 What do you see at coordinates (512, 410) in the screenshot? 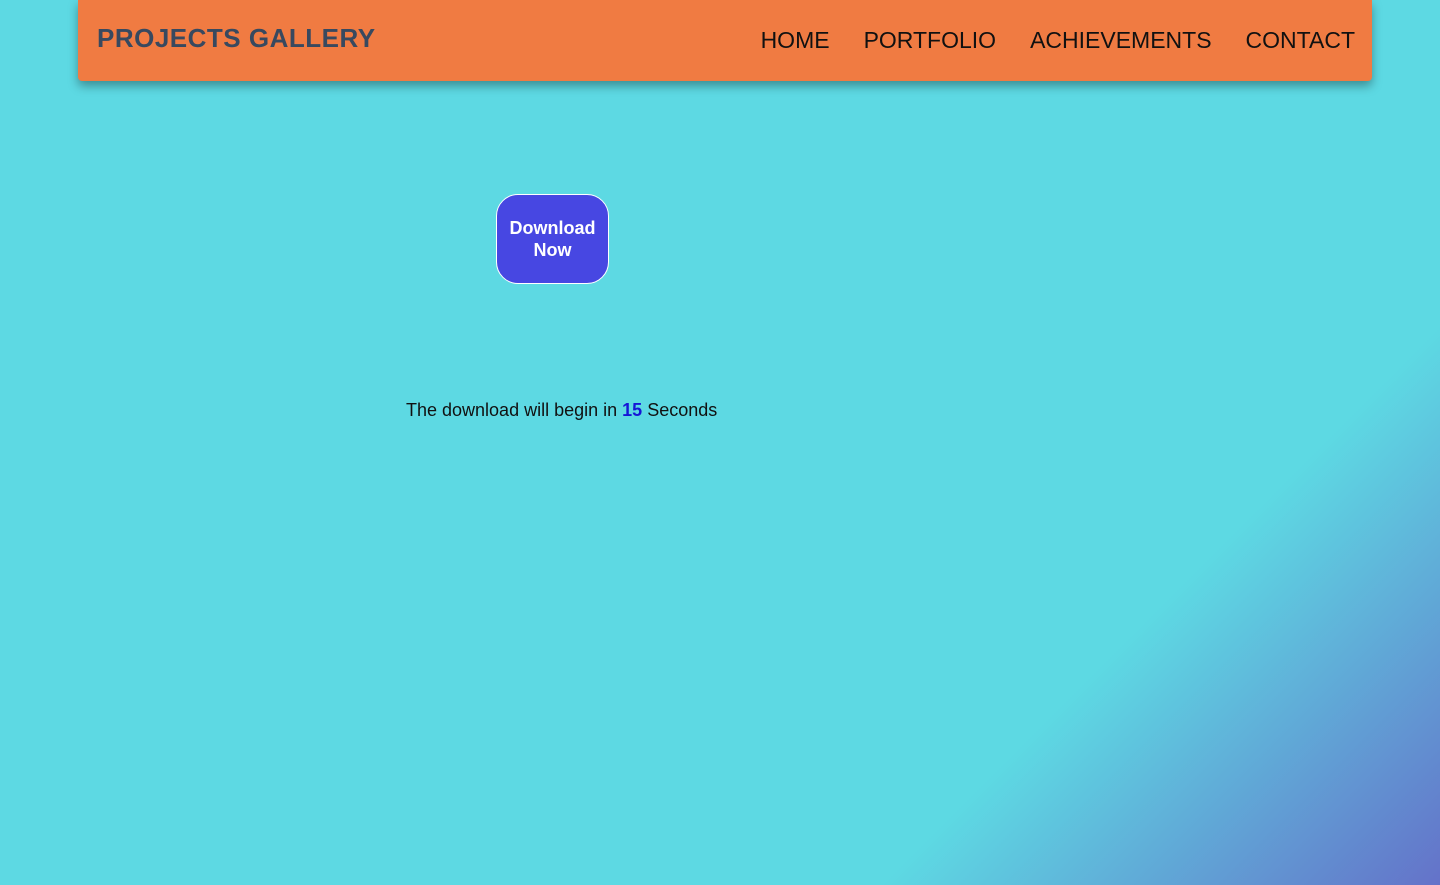
I see `countdown-prefix: The download will begin in` at bounding box center [512, 410].